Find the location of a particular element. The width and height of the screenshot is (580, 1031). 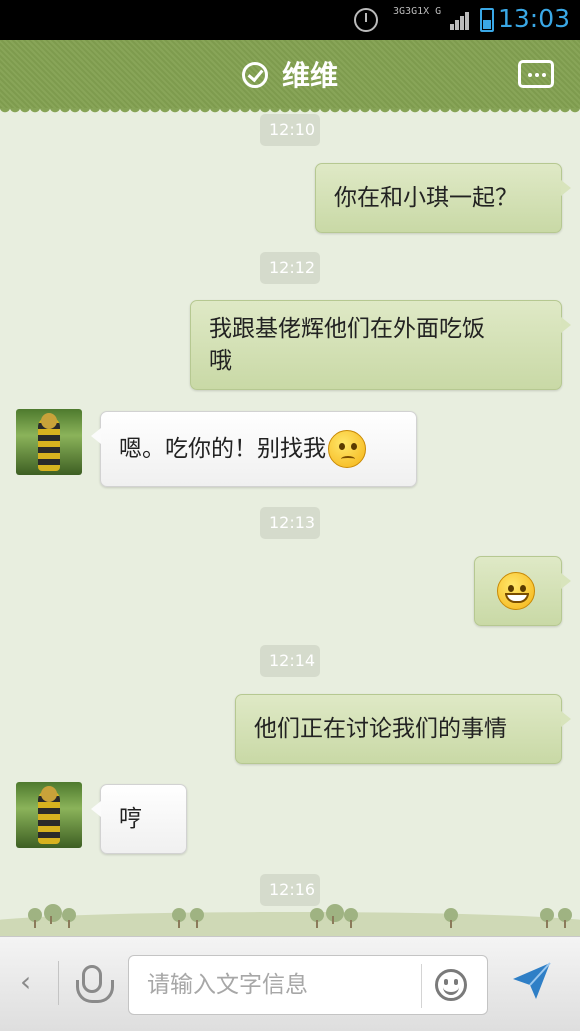

timestamp: 12:12 is located at coordinates (290, 268).